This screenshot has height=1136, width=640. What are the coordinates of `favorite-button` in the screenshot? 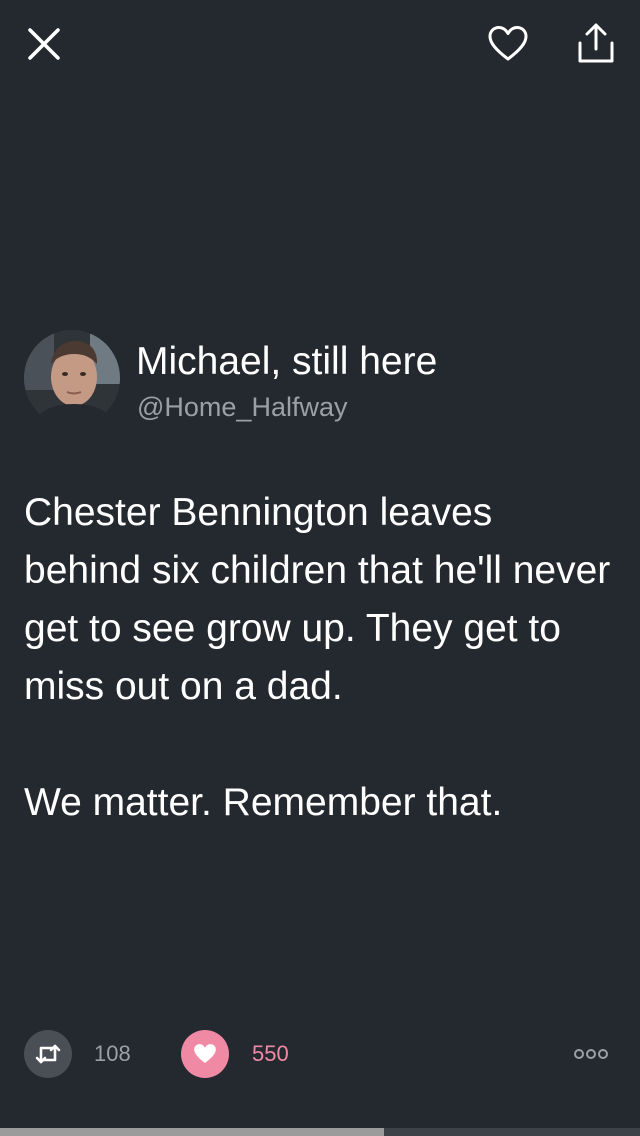 It's located at (508, 44).